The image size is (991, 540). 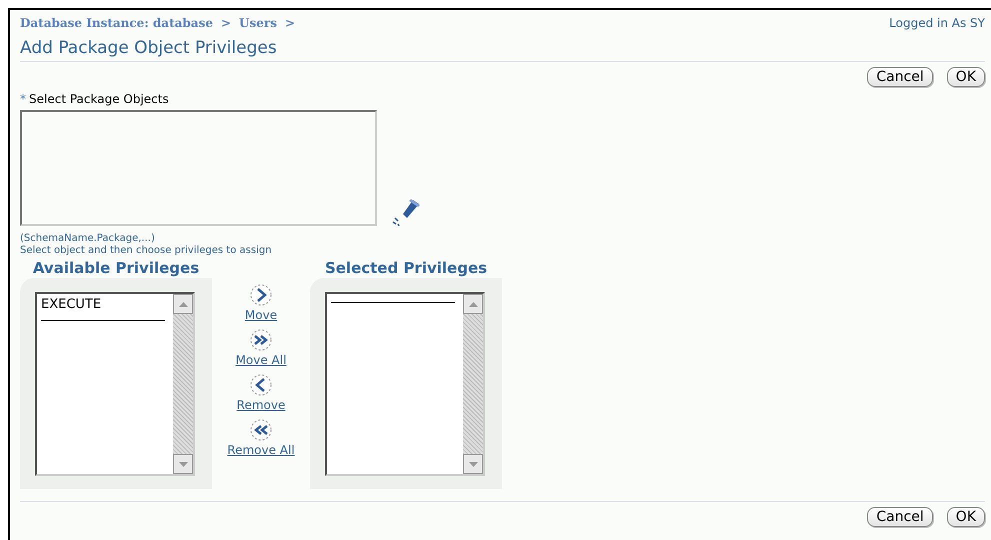 I want to click on list-heading: Available Privileges, so click(x=116, y=268).